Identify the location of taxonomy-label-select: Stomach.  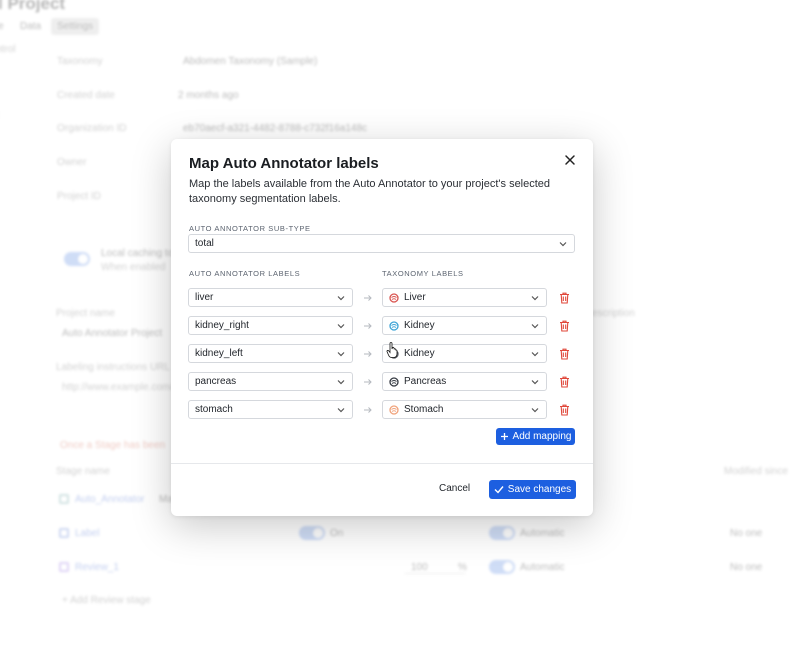
(464, 409).